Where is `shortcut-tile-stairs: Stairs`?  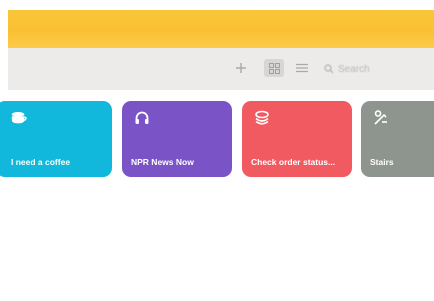
shortcut-tile-stairs: Stairs is located at coordinates (397, 139).